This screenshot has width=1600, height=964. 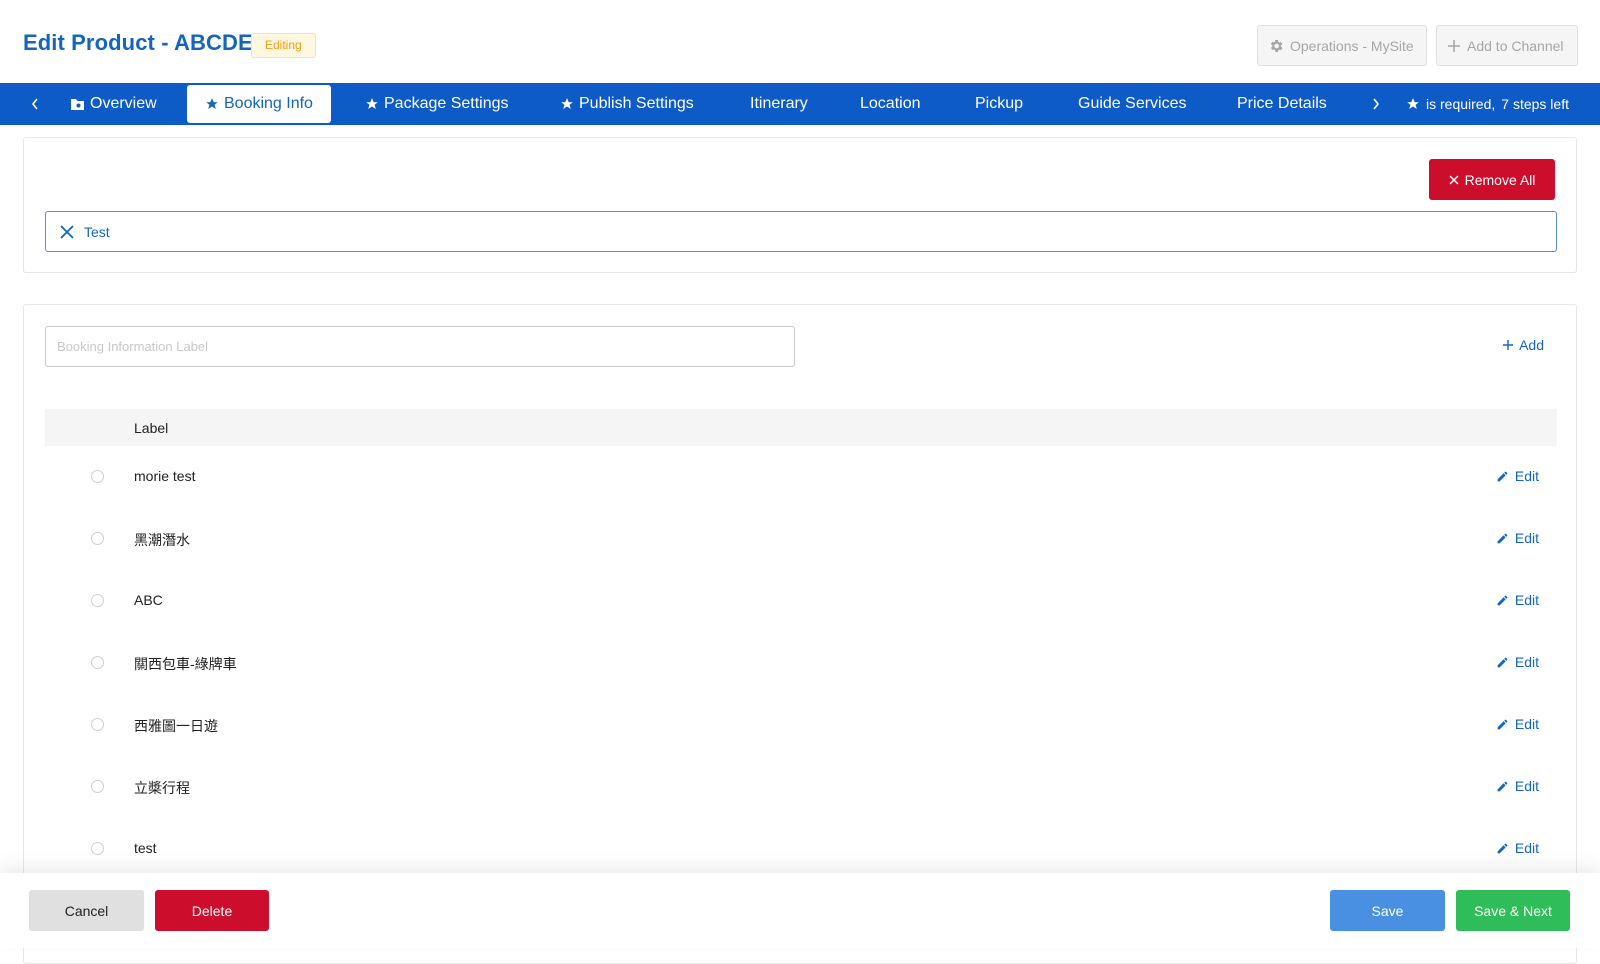 I want to click on tab-pickup: Pickup, so click(x=999, y=104).